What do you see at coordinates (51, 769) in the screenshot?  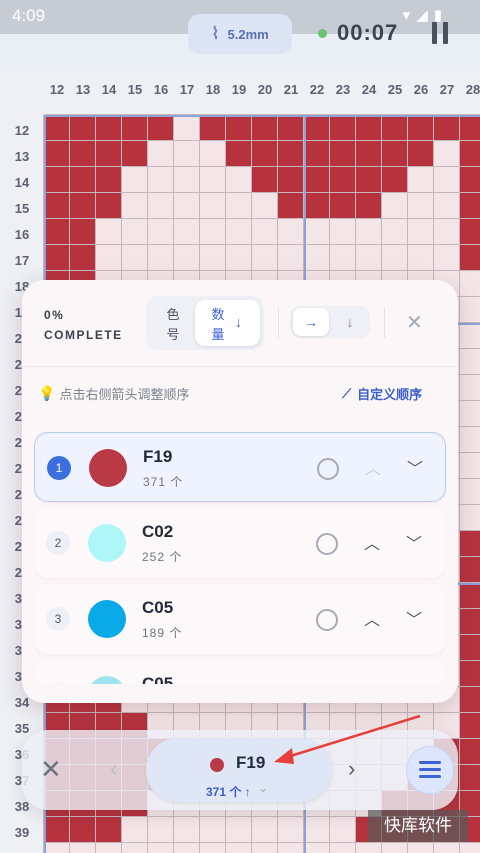 I see `close-button: ✕` at bounding box center [51, 769].